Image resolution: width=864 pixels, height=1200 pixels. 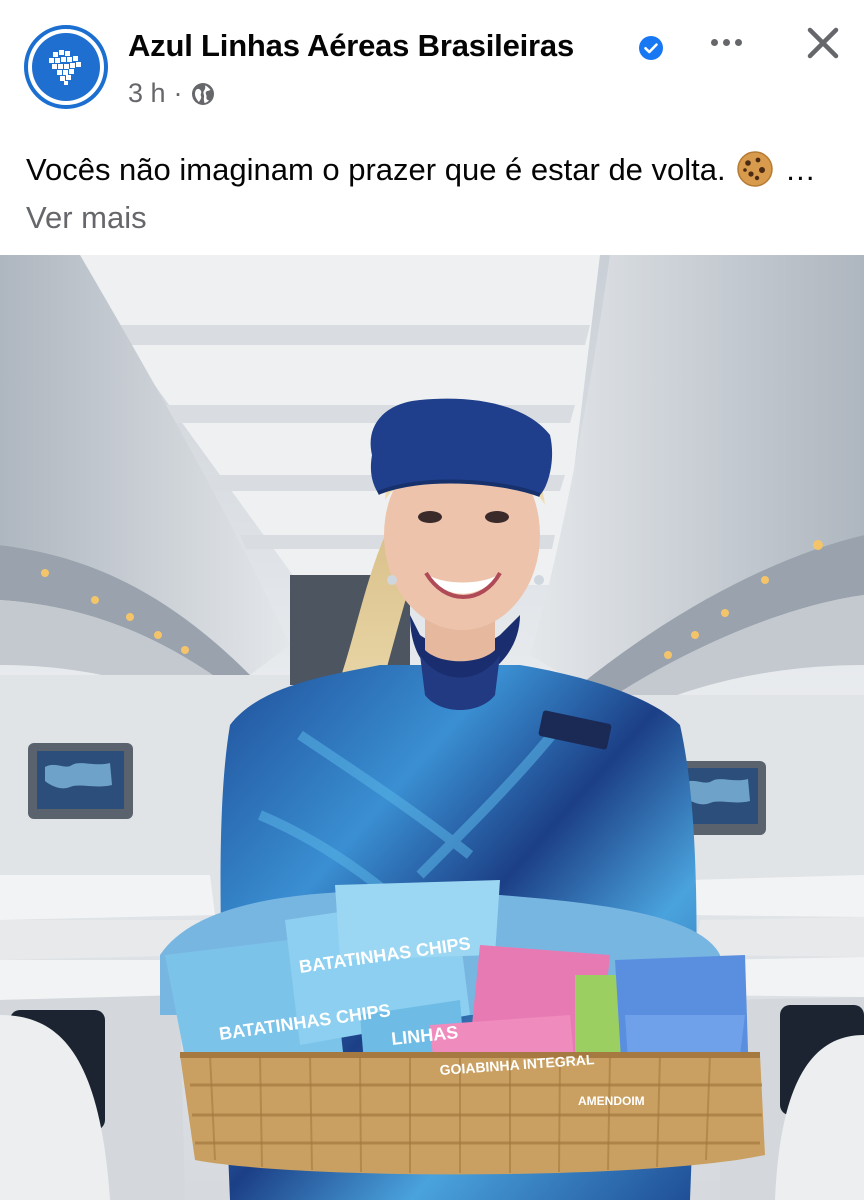 I want to click on post-time: 3 h, so click(x=147, y=93).